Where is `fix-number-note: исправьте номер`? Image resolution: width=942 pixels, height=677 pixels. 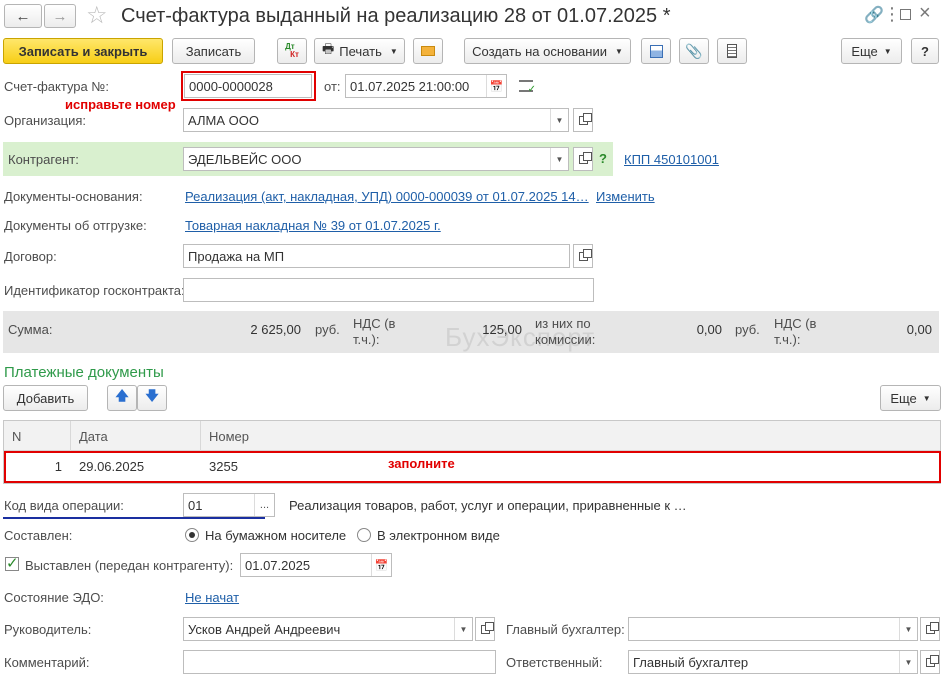 fix-number-note: исправьте номер is located at coordinates (120, 104).